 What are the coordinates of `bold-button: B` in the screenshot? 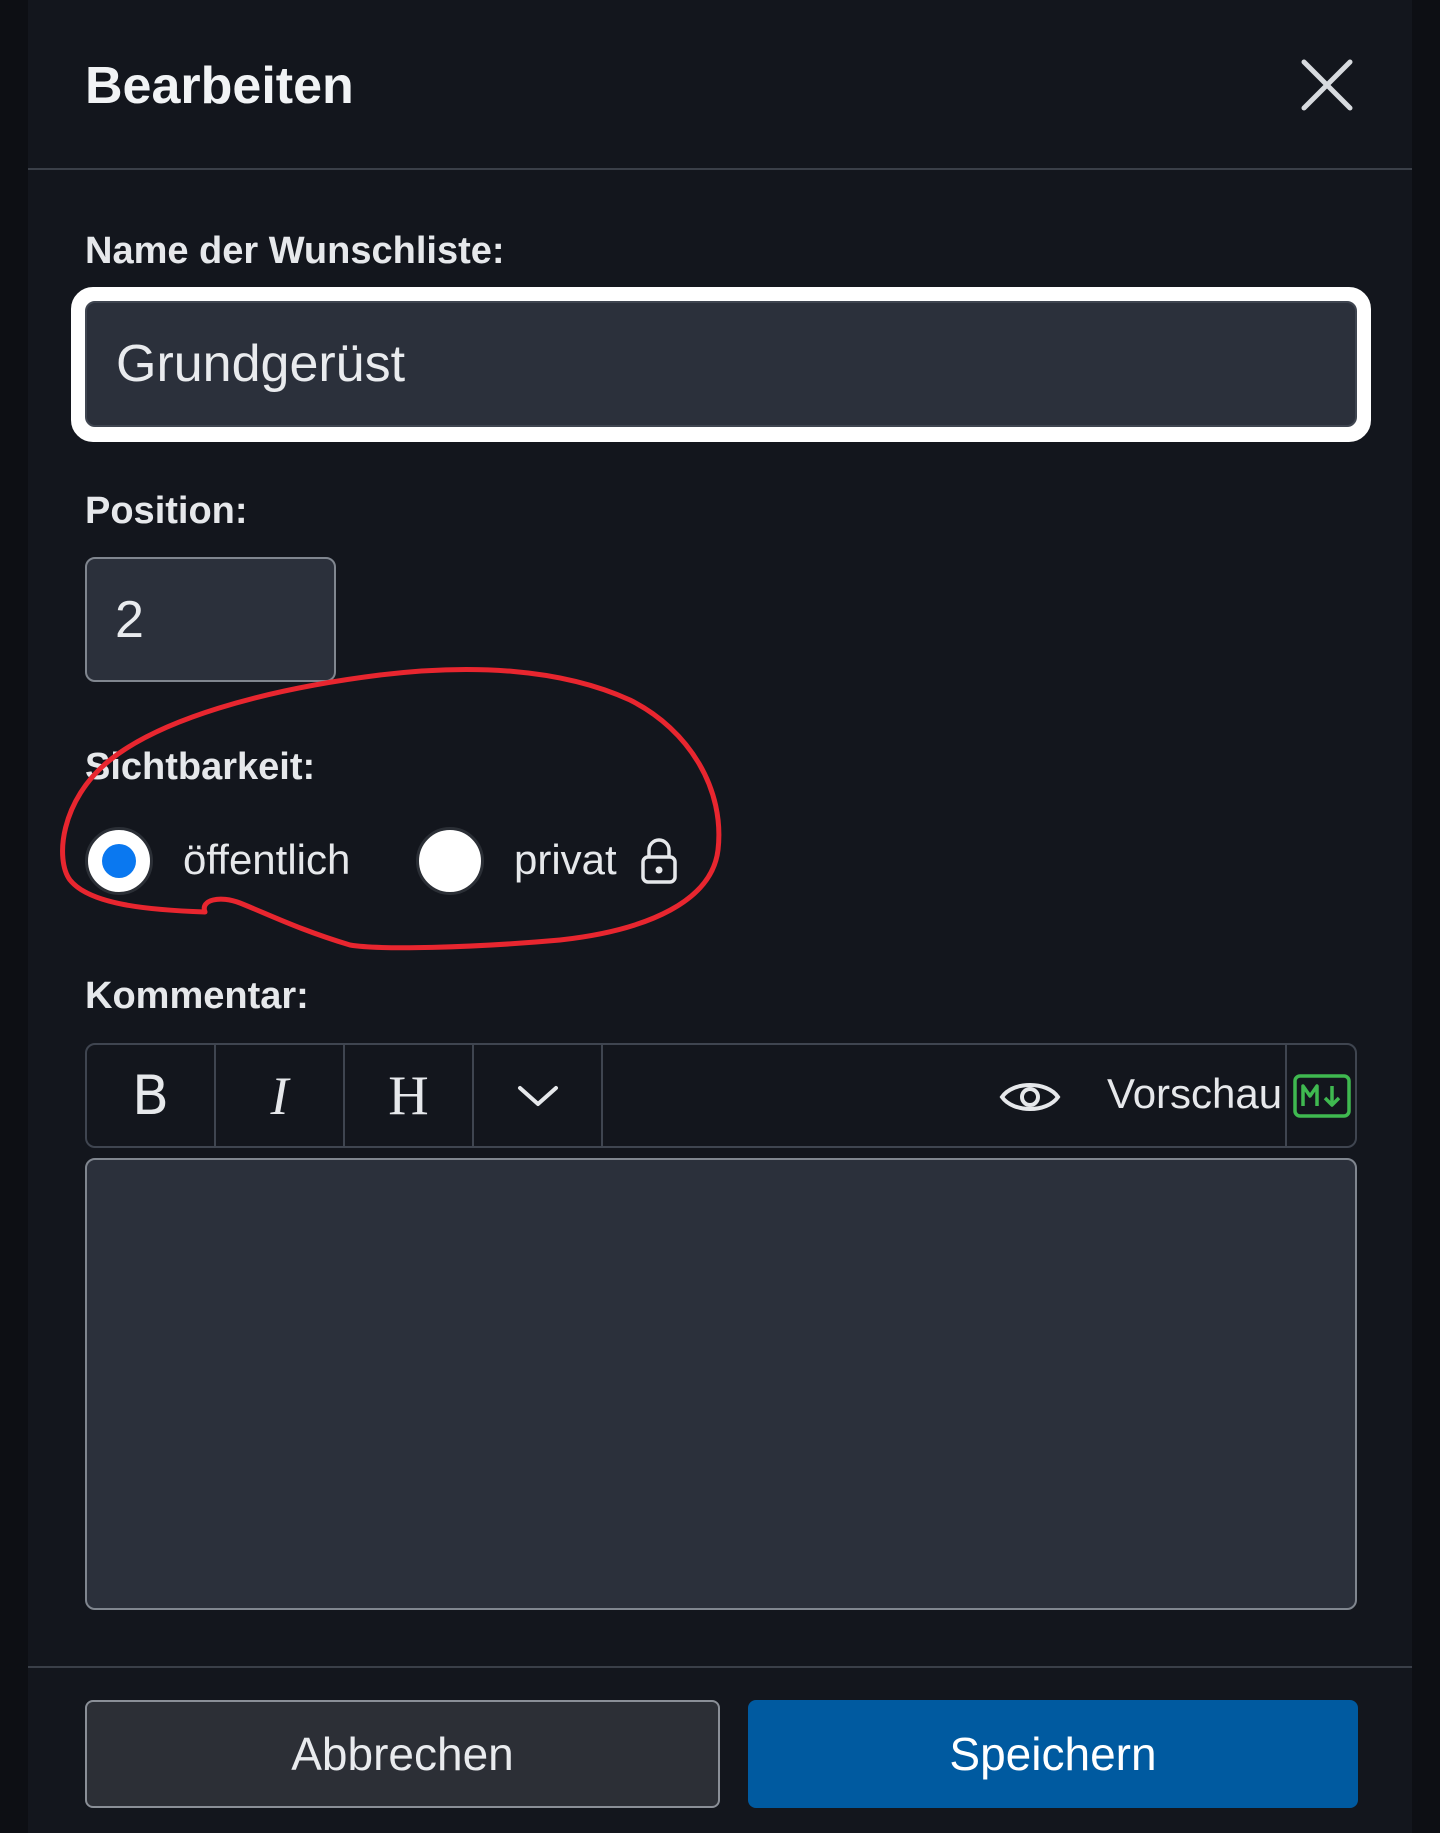 It's located at (151, 1095).